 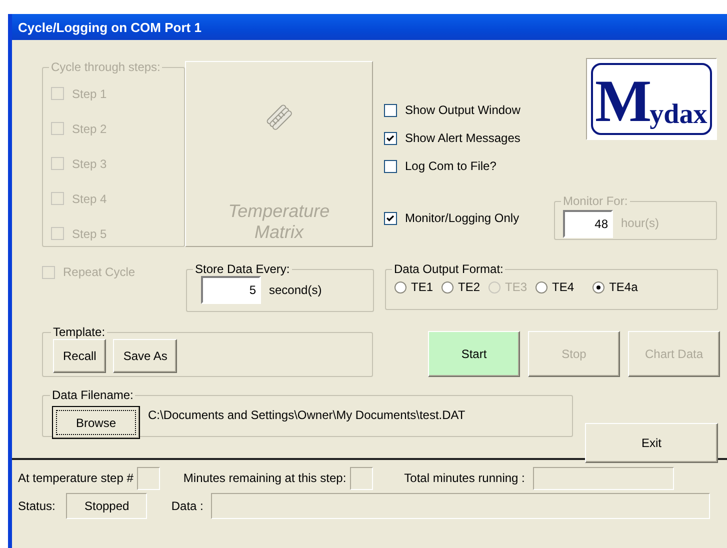 What do you see at coordinates (362, 478) in the screenshot?
I see `minutes-field` at bounding box center [362, 478].